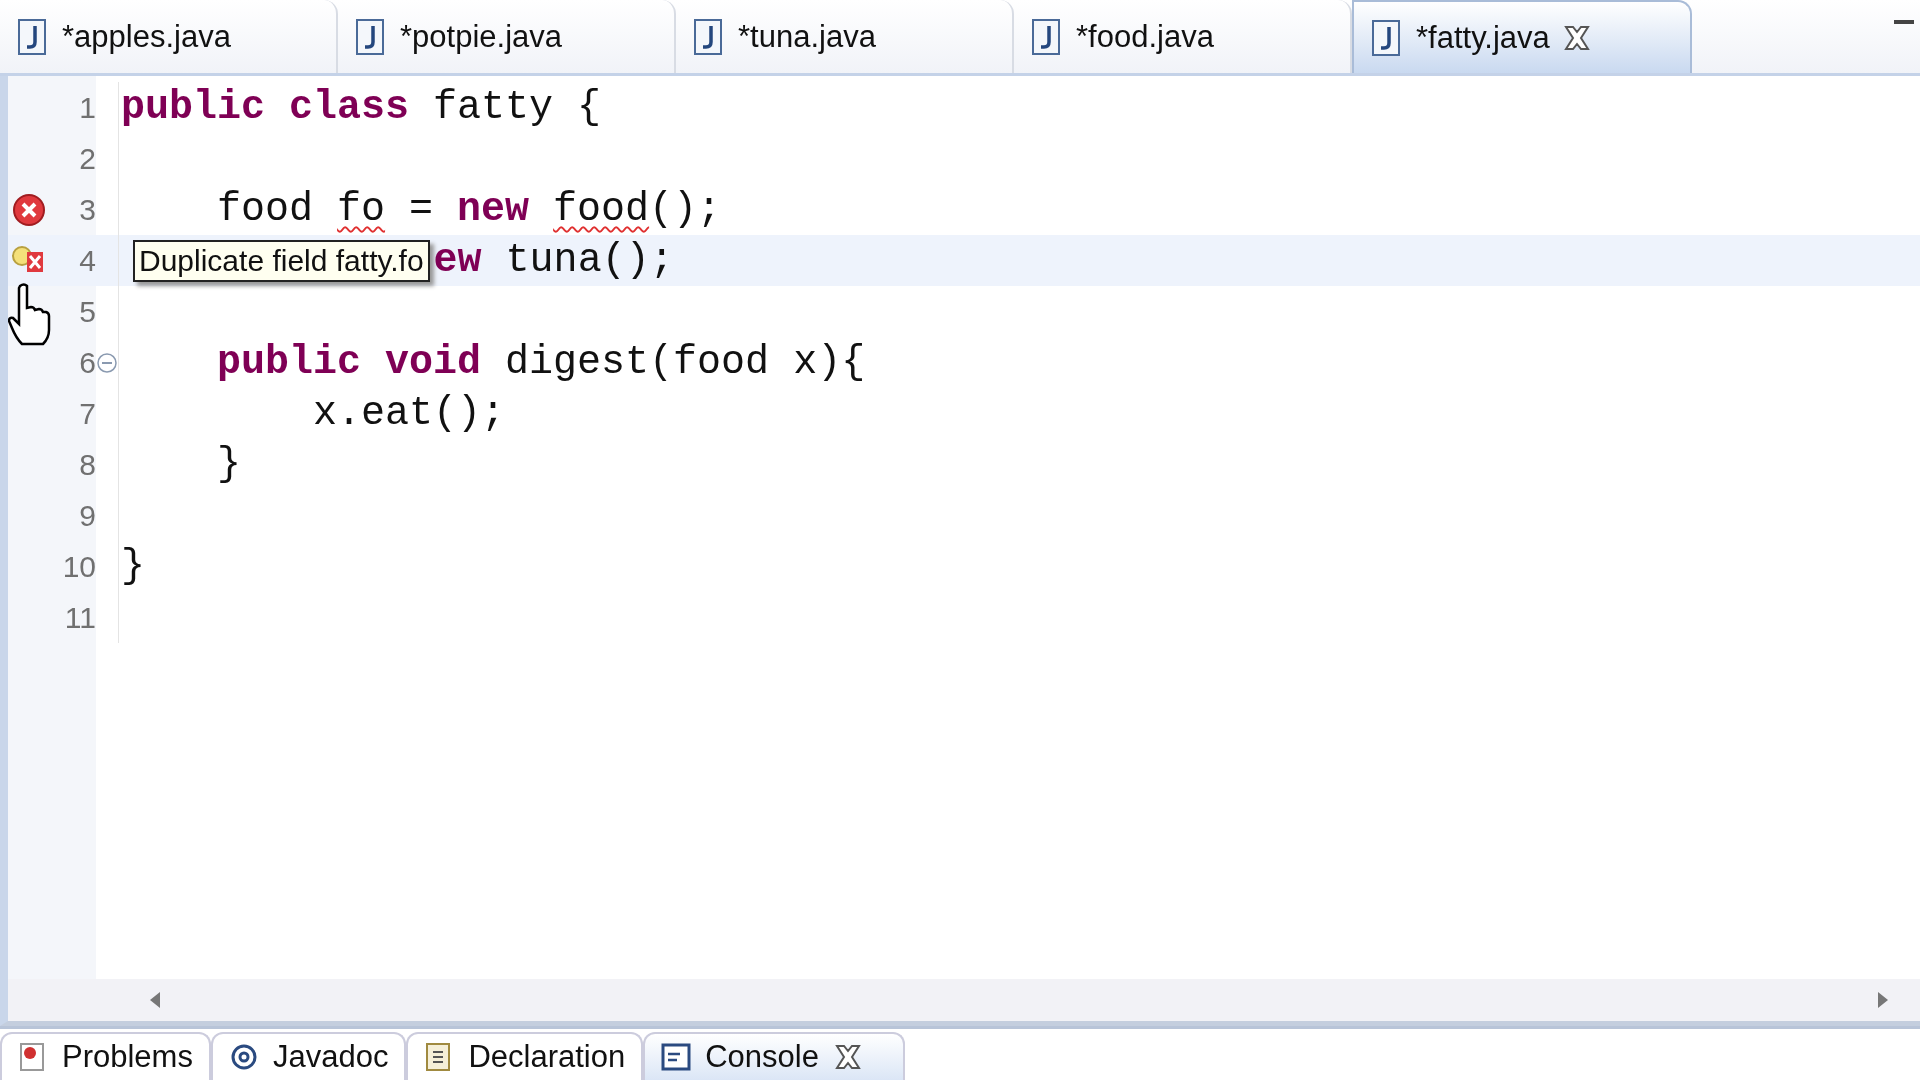 The width and height of the screenshot is (1920, 1080). Describe the element at coordinates (87, 311) in the screenshot. I see `line-number: 5` at that location.